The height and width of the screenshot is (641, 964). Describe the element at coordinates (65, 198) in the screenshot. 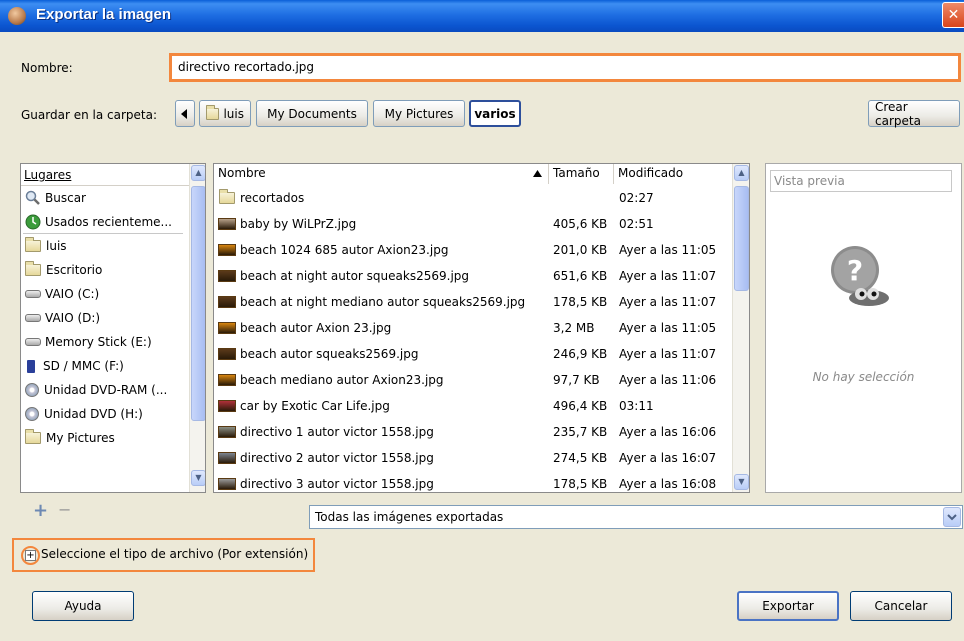

I see `place-item-label: Buscar` at that location.